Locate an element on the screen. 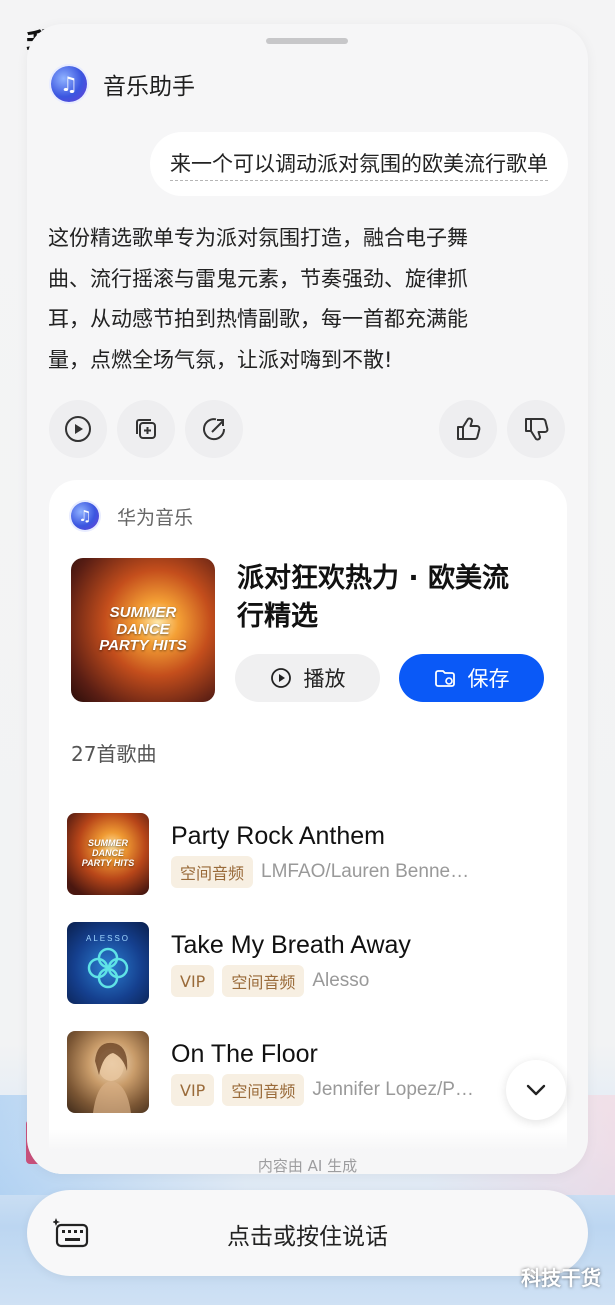 This screenshot has width=615, height=1305. share-icon is located at coordinates (214, 429).